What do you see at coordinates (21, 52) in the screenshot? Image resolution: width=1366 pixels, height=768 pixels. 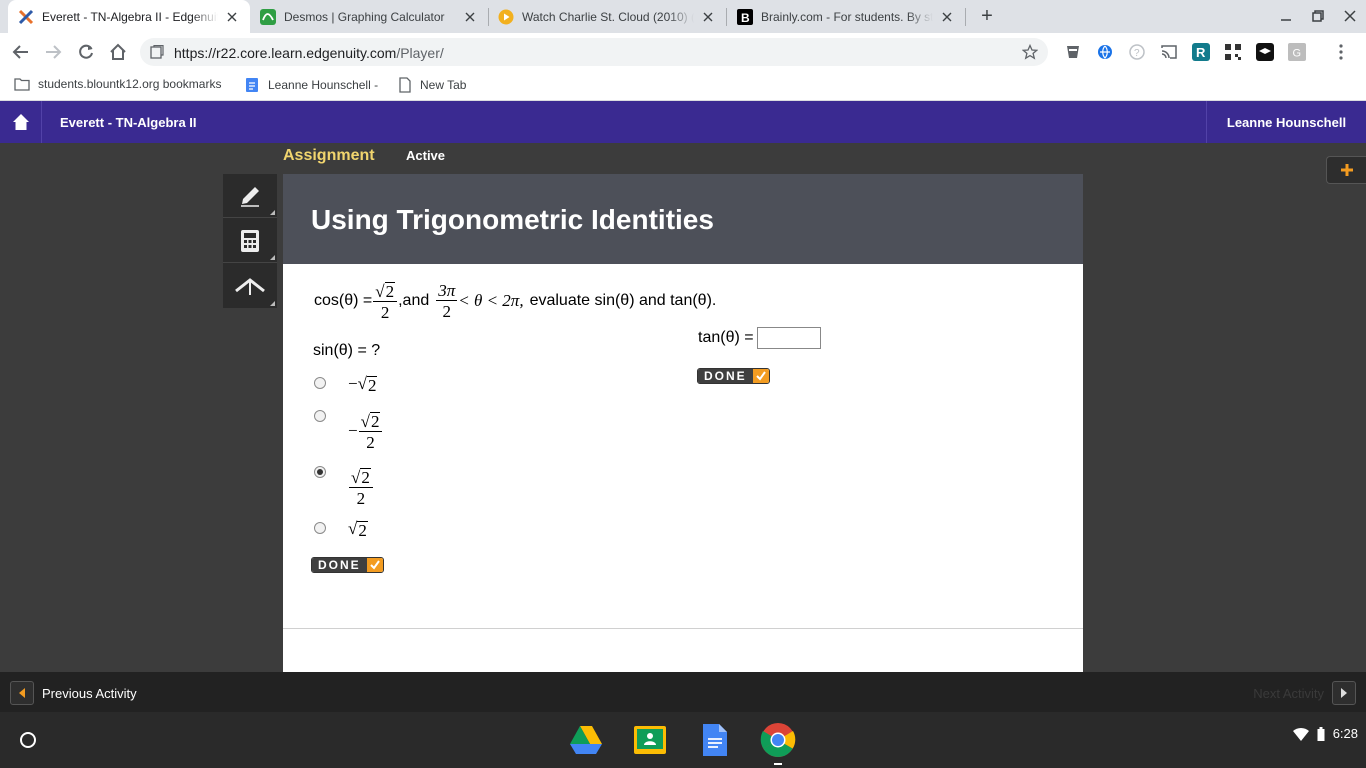 I see `back-arrow-icon` at bounding box center [21, 52].